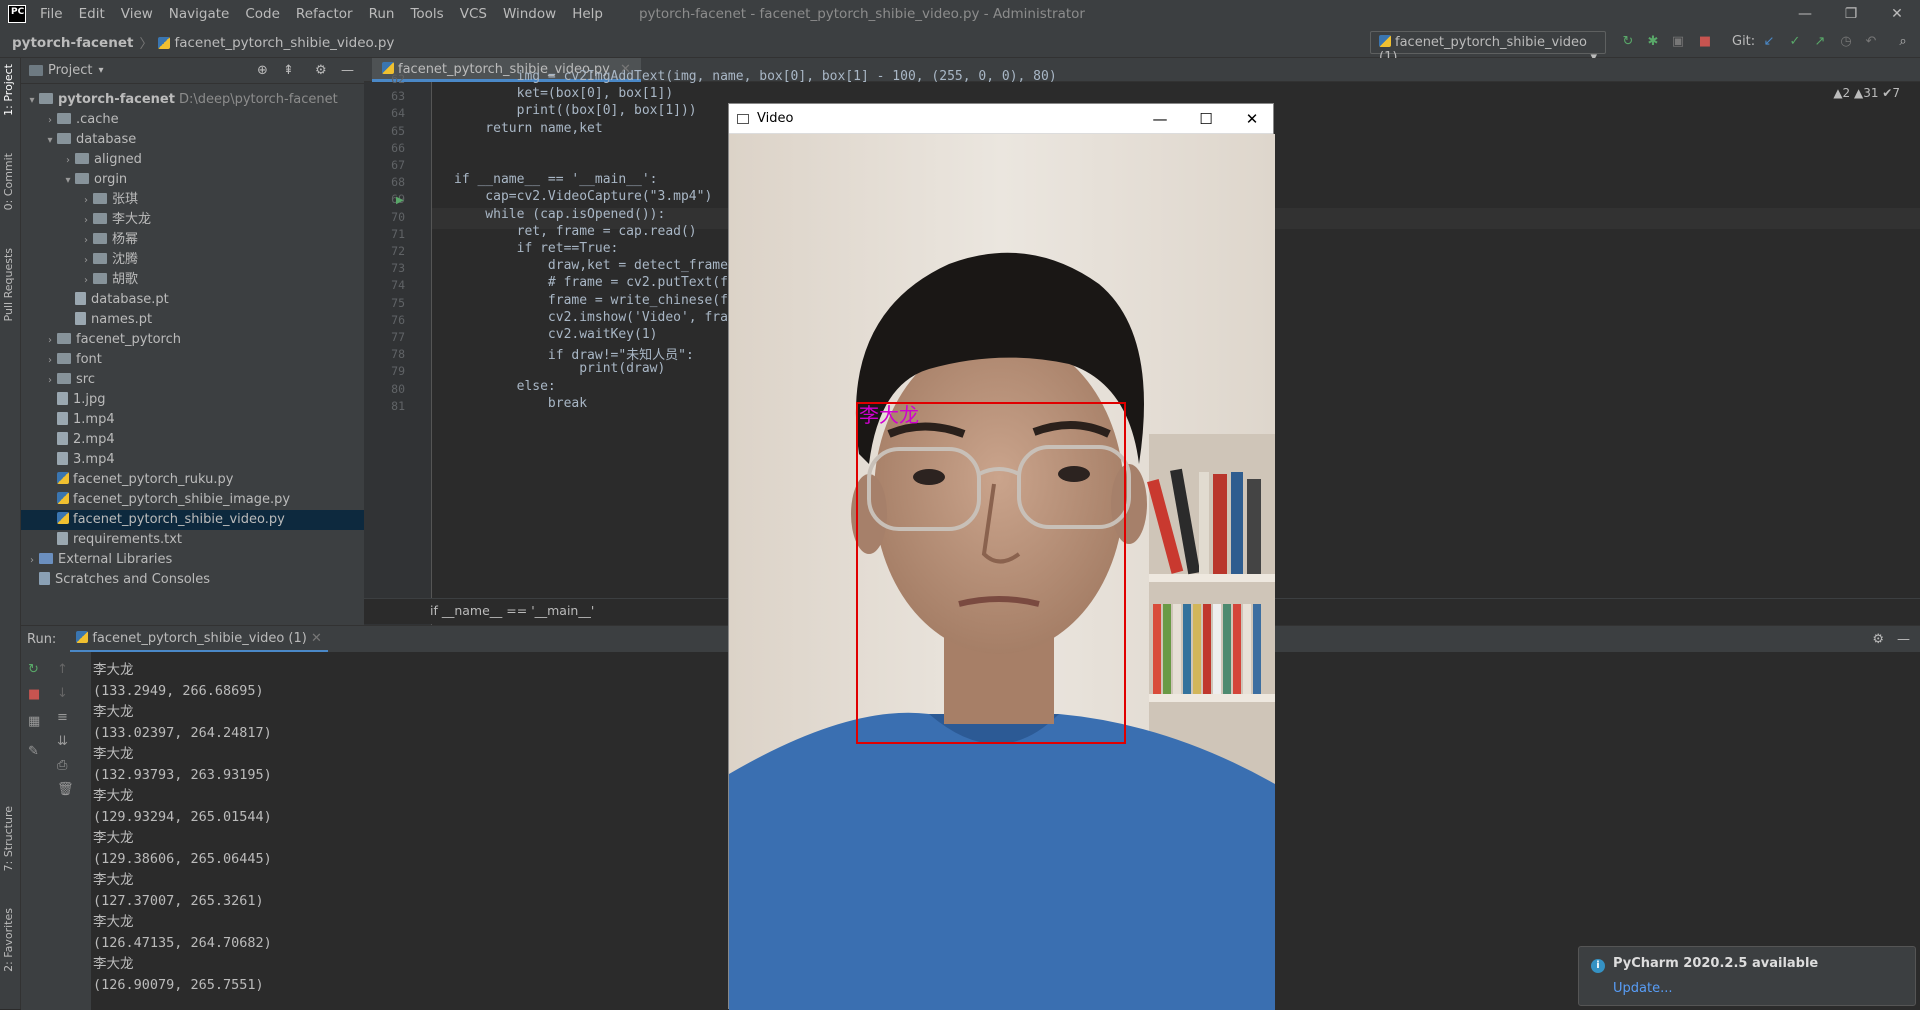 This screenshot has width=1920, height=1010. What do you see at coordinates (192, 580) in the screenshot?
I see `tree-item: Scratches and Consoles` at bounding box center [192, 580].